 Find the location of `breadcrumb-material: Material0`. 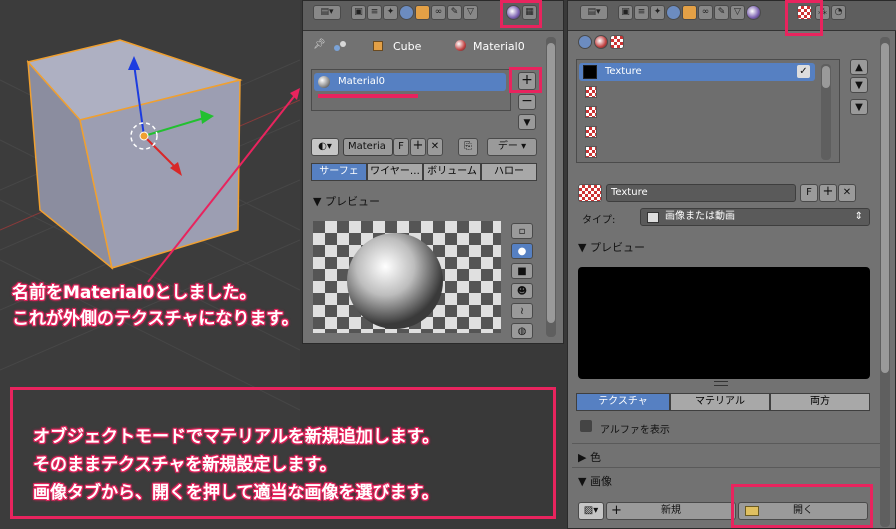

breadcrumb-material: Material0 is located at coordinates (499, 46).